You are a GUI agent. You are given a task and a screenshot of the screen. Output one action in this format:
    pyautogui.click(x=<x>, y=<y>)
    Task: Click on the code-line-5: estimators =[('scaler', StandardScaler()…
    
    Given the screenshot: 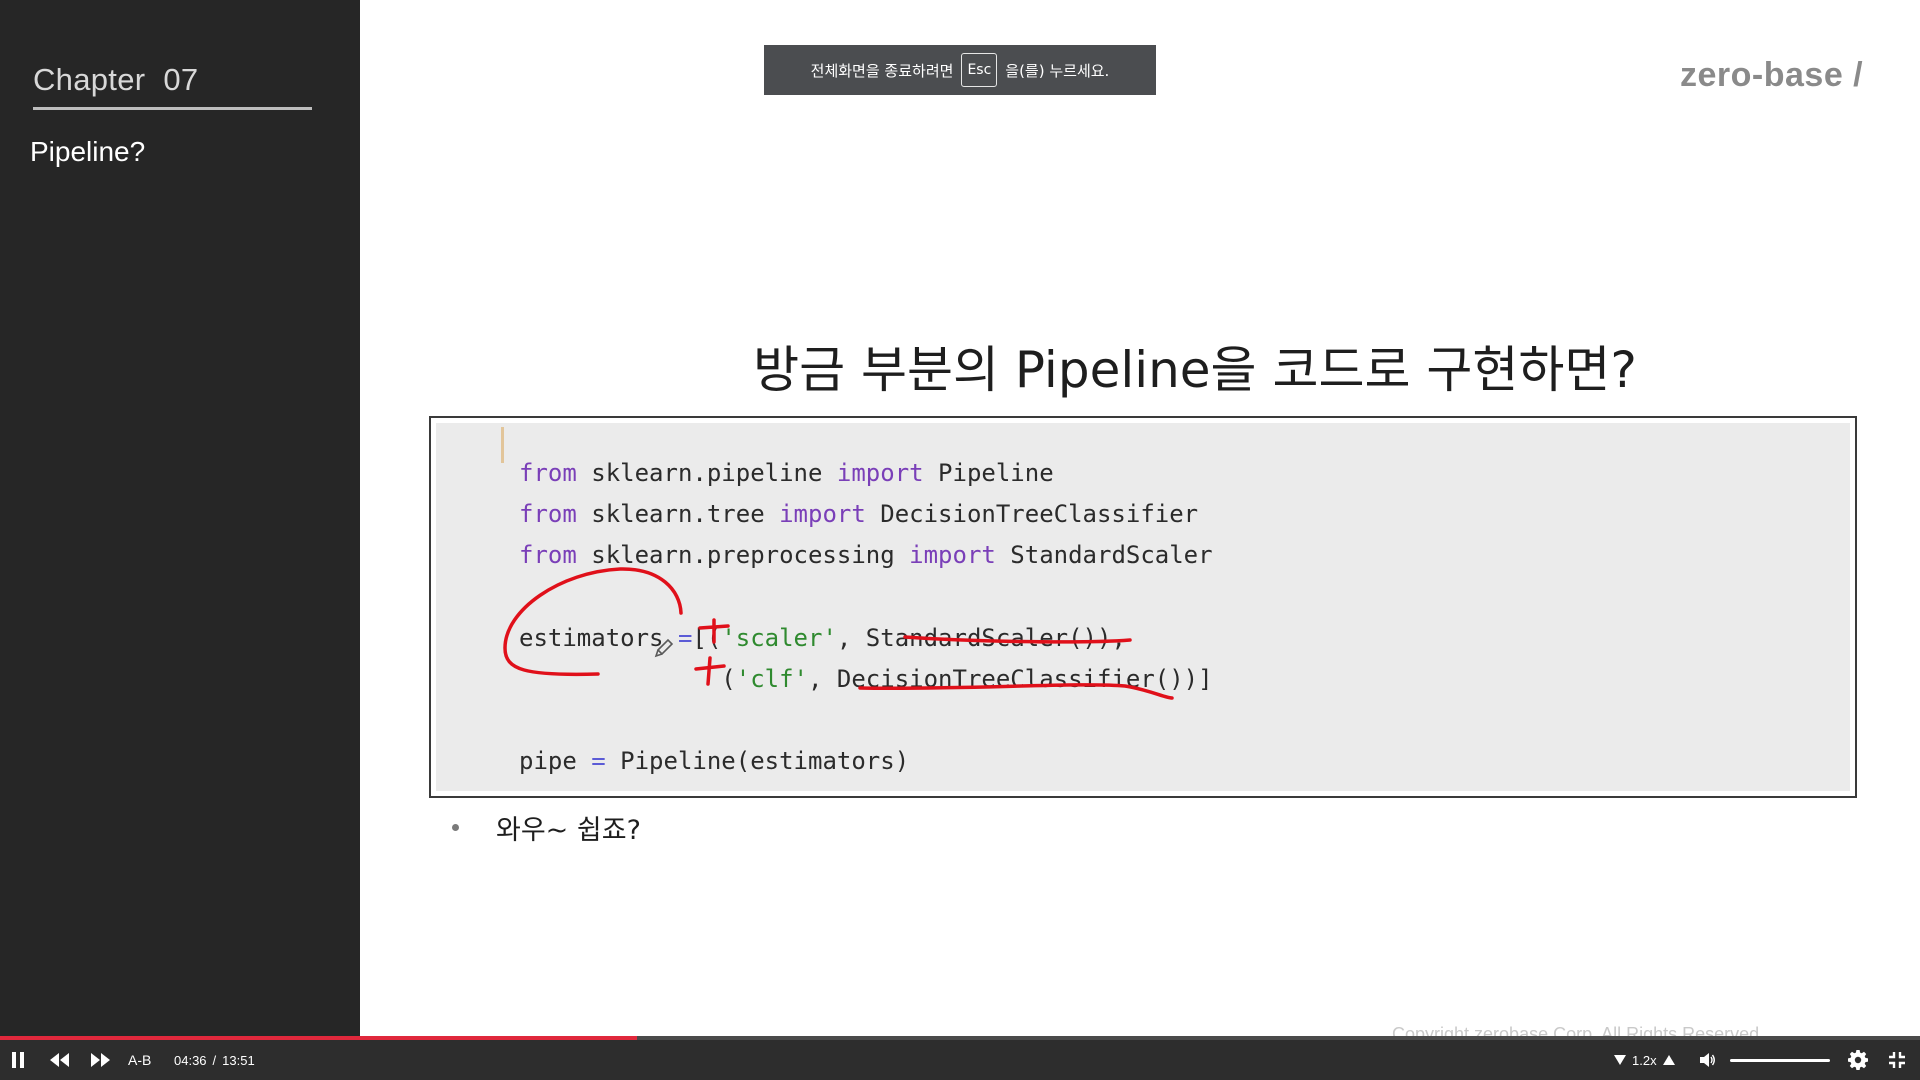 What is the action you would take?
    pyautogui.click(x=822, y=638)
    